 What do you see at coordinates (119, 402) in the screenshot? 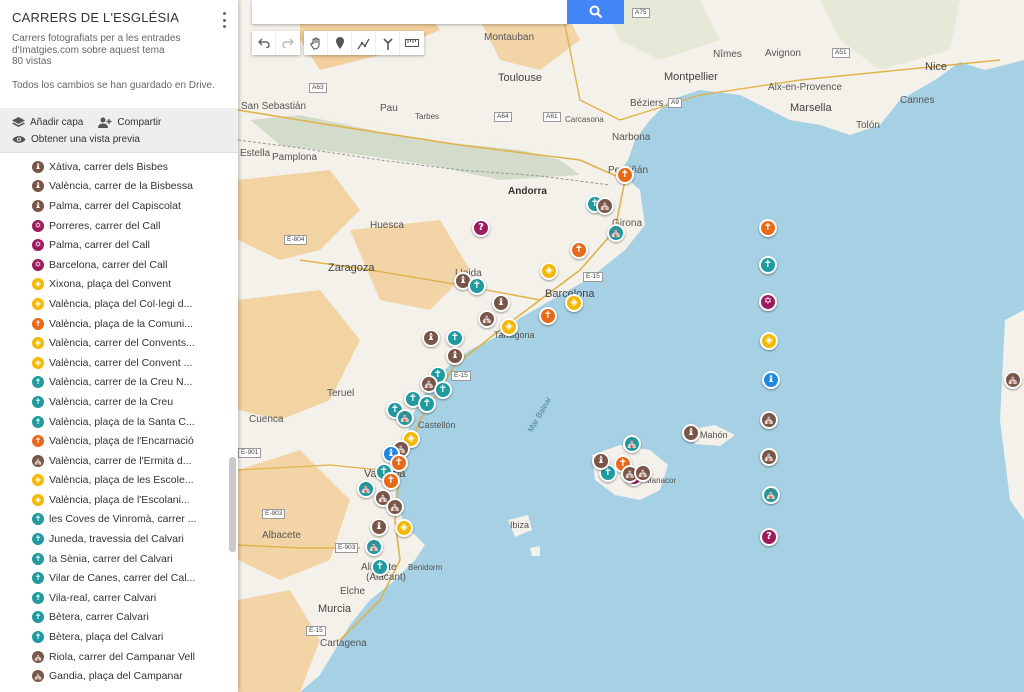
I see `feature-item: ✝ València, carrer de la Creu` at bounding box center [119, 402].